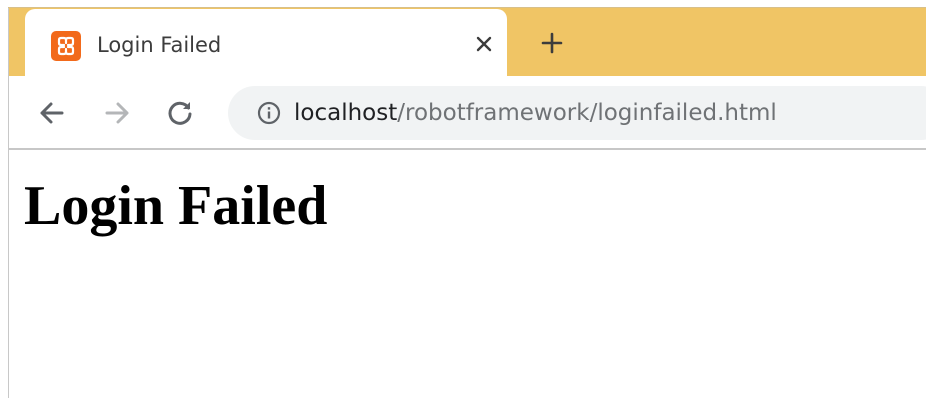 Image resolution: width=926 pixels, height=398 pixels. Describe the element at coordinates (266, 42) in the screenshot. I see `tab-login-failed: Login Failed` at that location.